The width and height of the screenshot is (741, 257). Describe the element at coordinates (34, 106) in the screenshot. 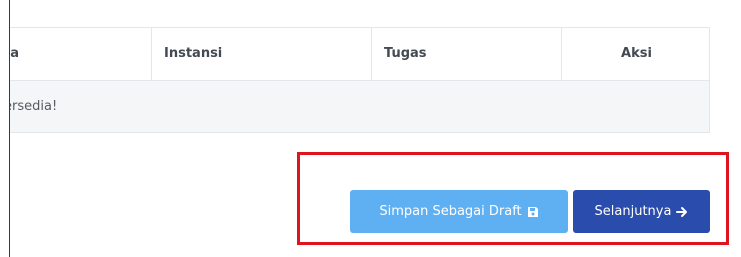

I see `empty-table-message: ersedia!` at that location.